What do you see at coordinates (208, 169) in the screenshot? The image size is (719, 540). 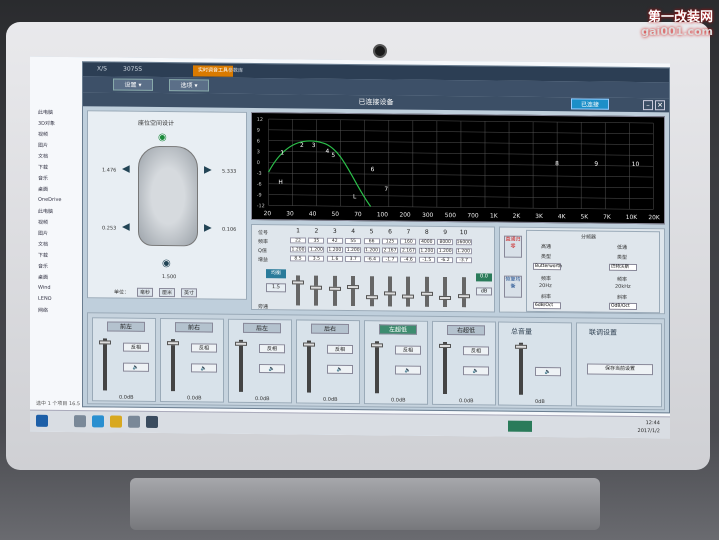 I see `speaker-fr-icon: ▶` at bounding box center [208, 169].